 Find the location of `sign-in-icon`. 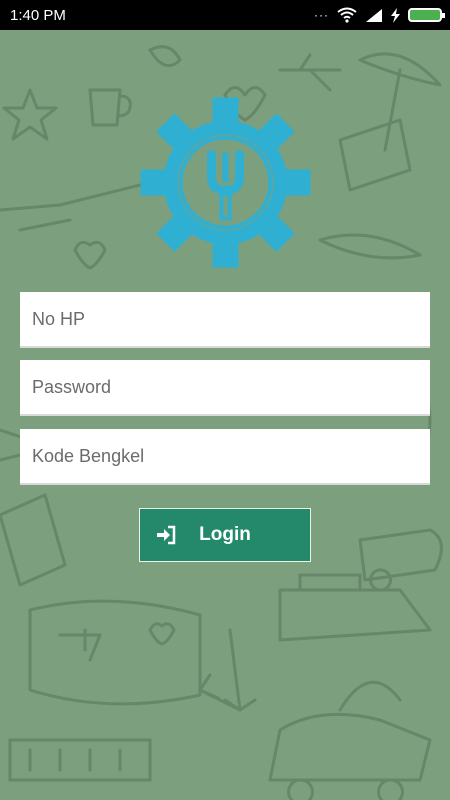

sign-in-icon is located at coordinates (166, 535).